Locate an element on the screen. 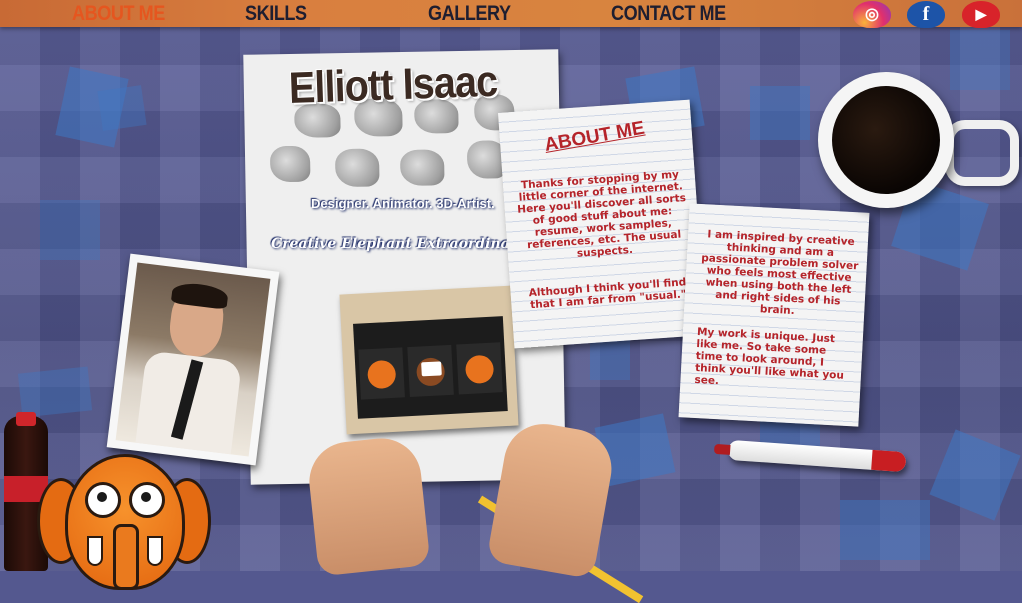  play-icon is located at coordinates (431, 369).